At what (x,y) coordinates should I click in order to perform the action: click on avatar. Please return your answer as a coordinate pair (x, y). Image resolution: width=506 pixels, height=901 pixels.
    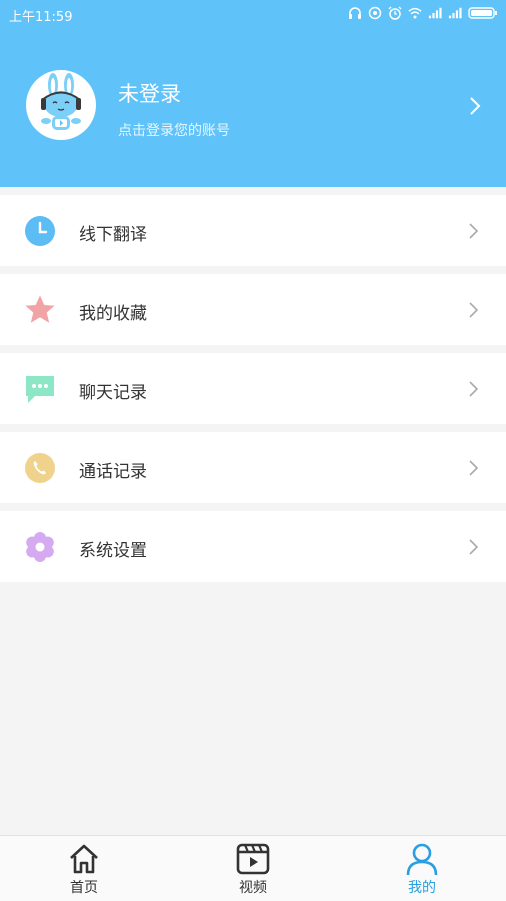
    Looking at the image, I should click on (61, 105).